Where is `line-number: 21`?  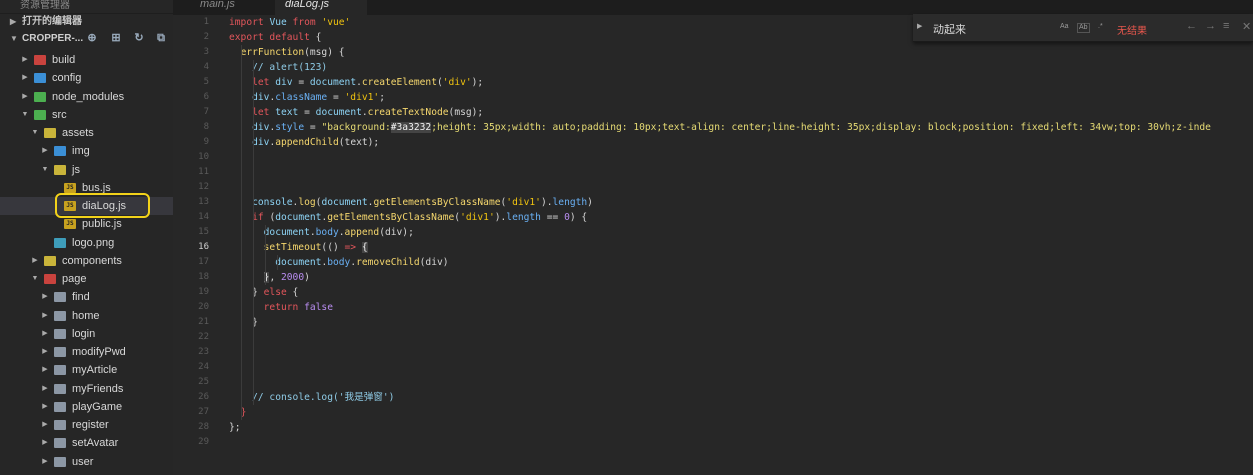 line-number: 21 is located at coordinates (203, 322).